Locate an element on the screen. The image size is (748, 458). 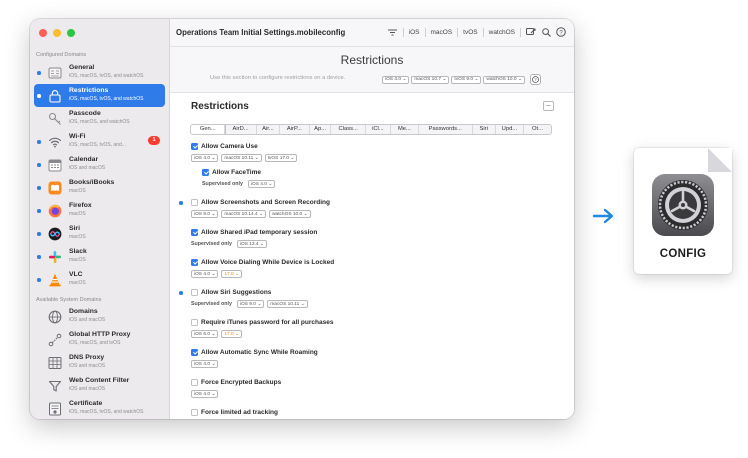
platform-tvos: tvOS is located at coordinates (470, 32).